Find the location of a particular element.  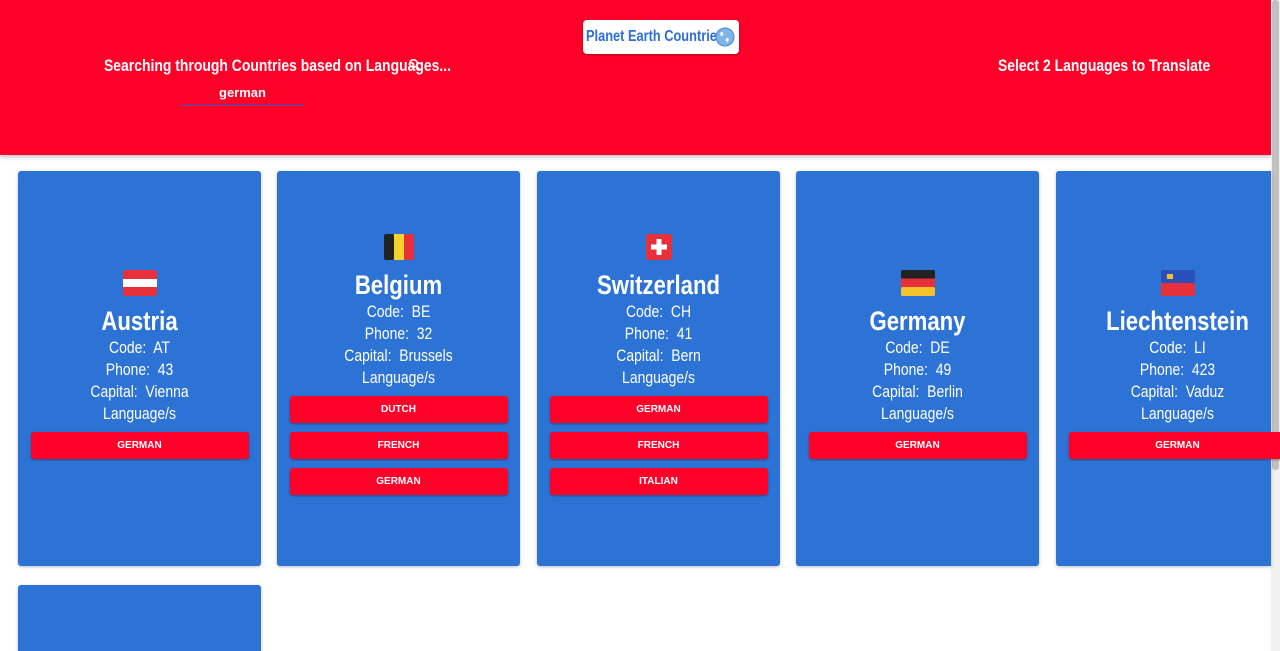

country-name: Germany is located at coordinates (917, 321).